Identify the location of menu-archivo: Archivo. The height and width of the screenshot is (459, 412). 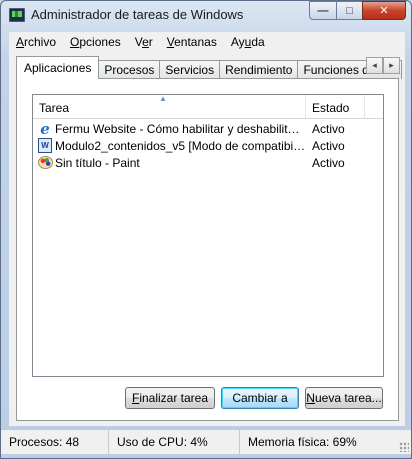
(36, 42).